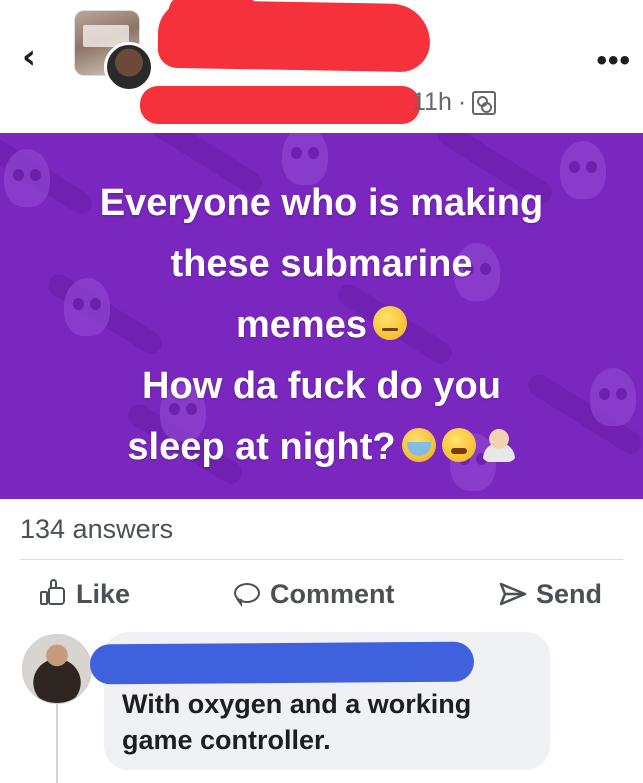  Describe the element at coordinates (129, 67) in the screenshot. I see `author-avatar` at that location.